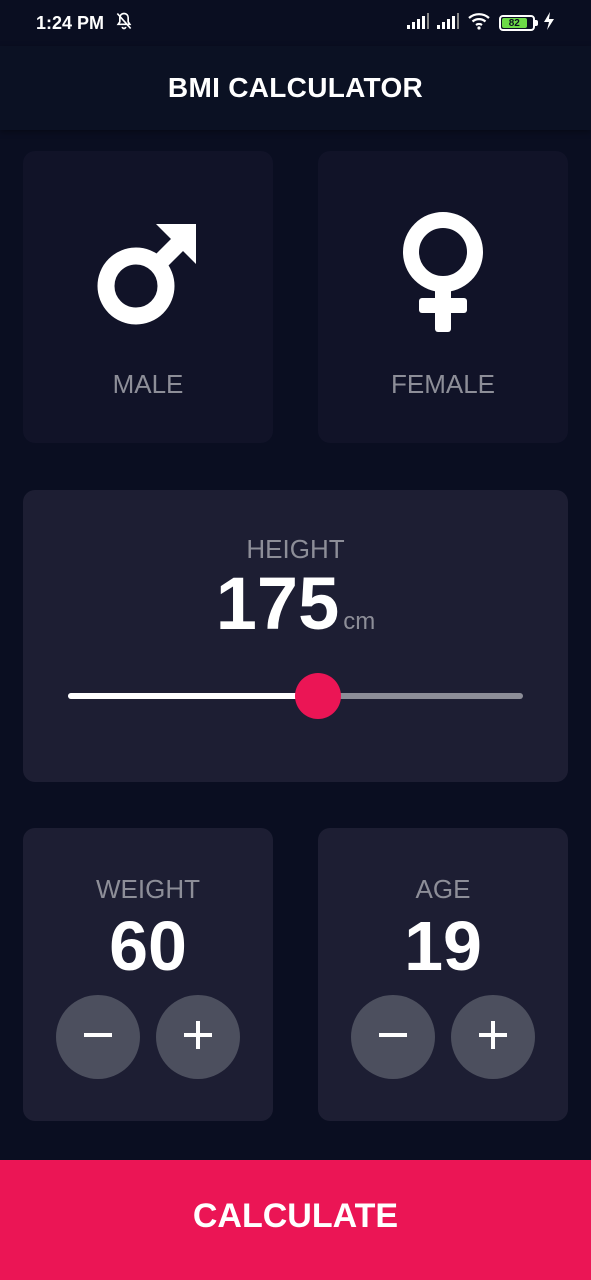 The image size is (591, 1280). What do you see at coordinates (148, 889) in the screenshot?
I see `weight-label: WEIGHT` at bounding box center [148, 889].